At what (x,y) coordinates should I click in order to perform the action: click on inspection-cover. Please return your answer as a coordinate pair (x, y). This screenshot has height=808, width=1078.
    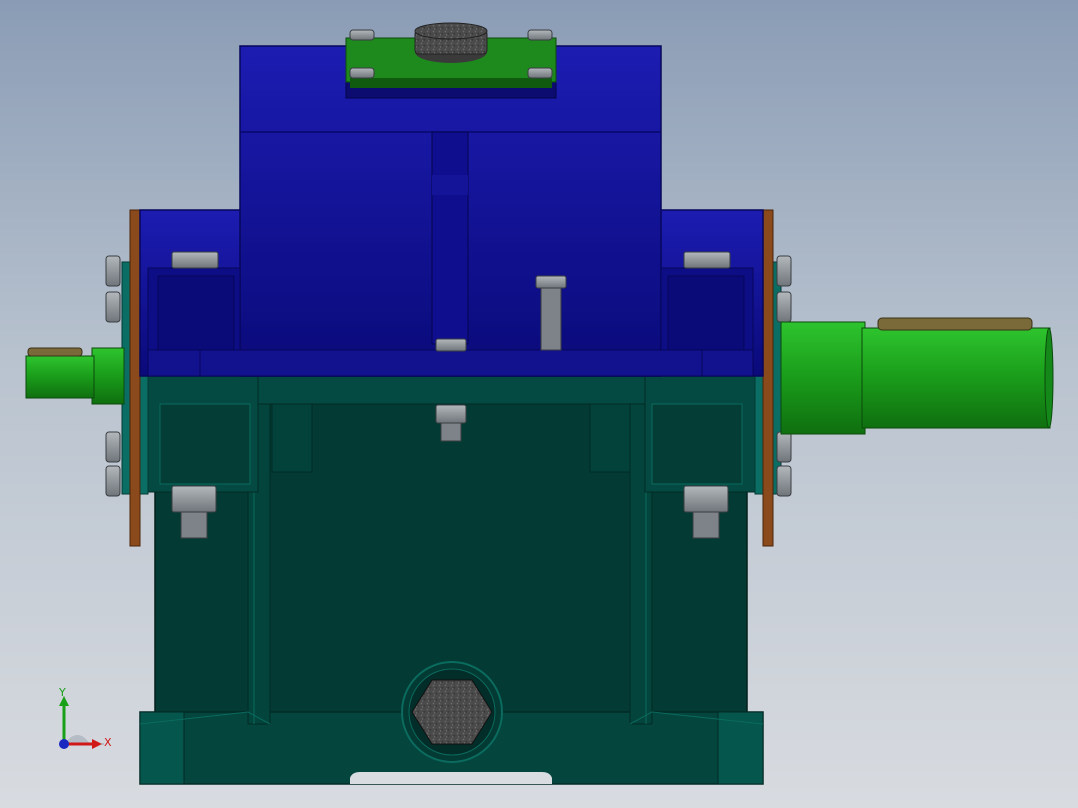
    Looking at the image, I should click on (451, 60).